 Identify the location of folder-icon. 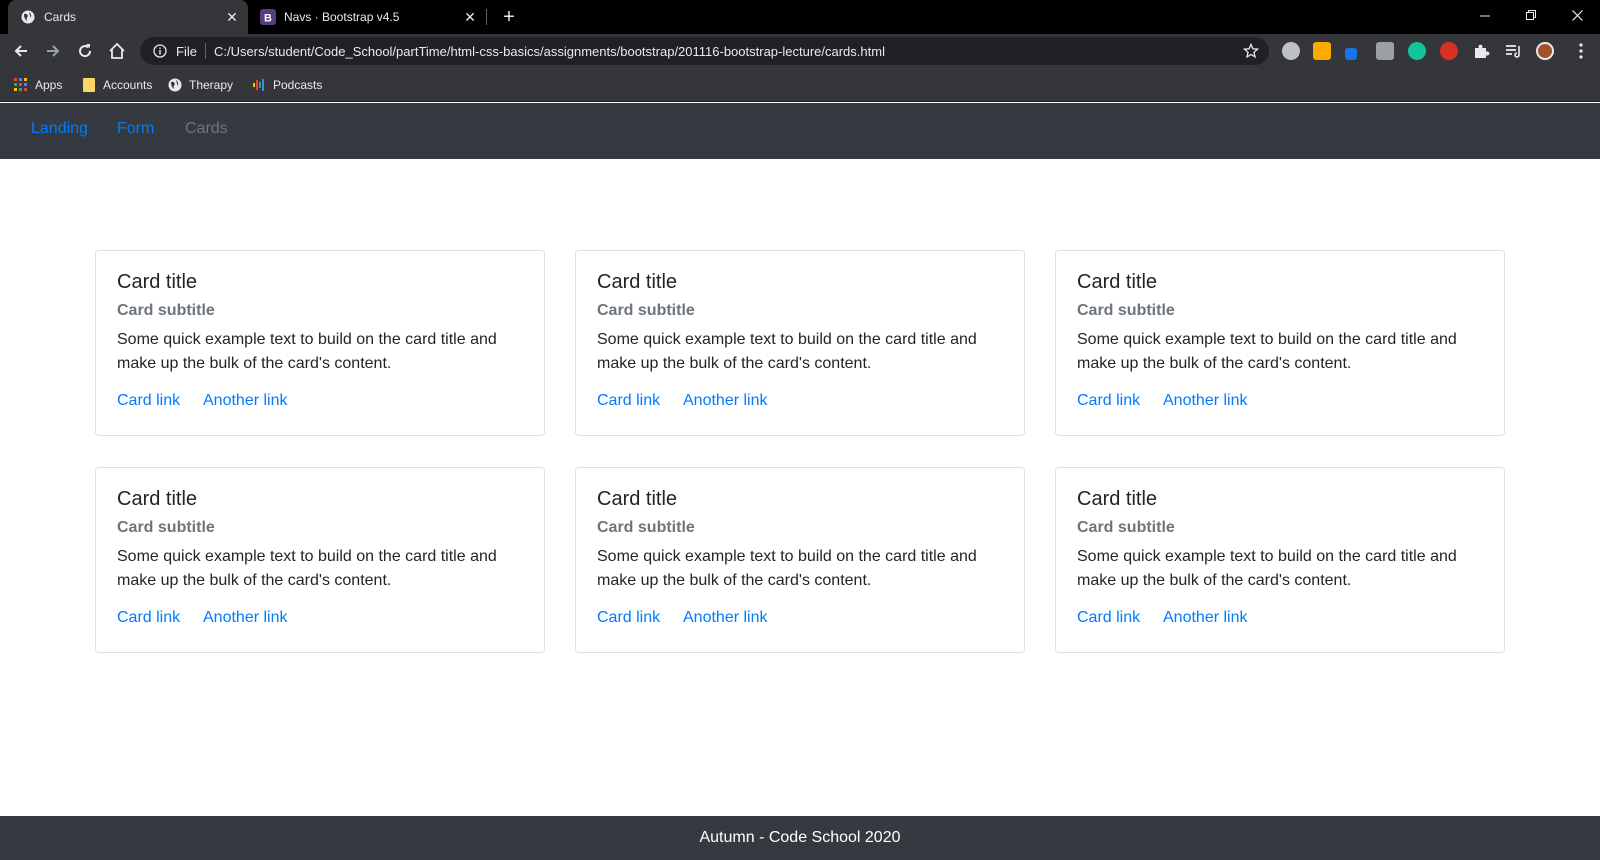
(89, 85).